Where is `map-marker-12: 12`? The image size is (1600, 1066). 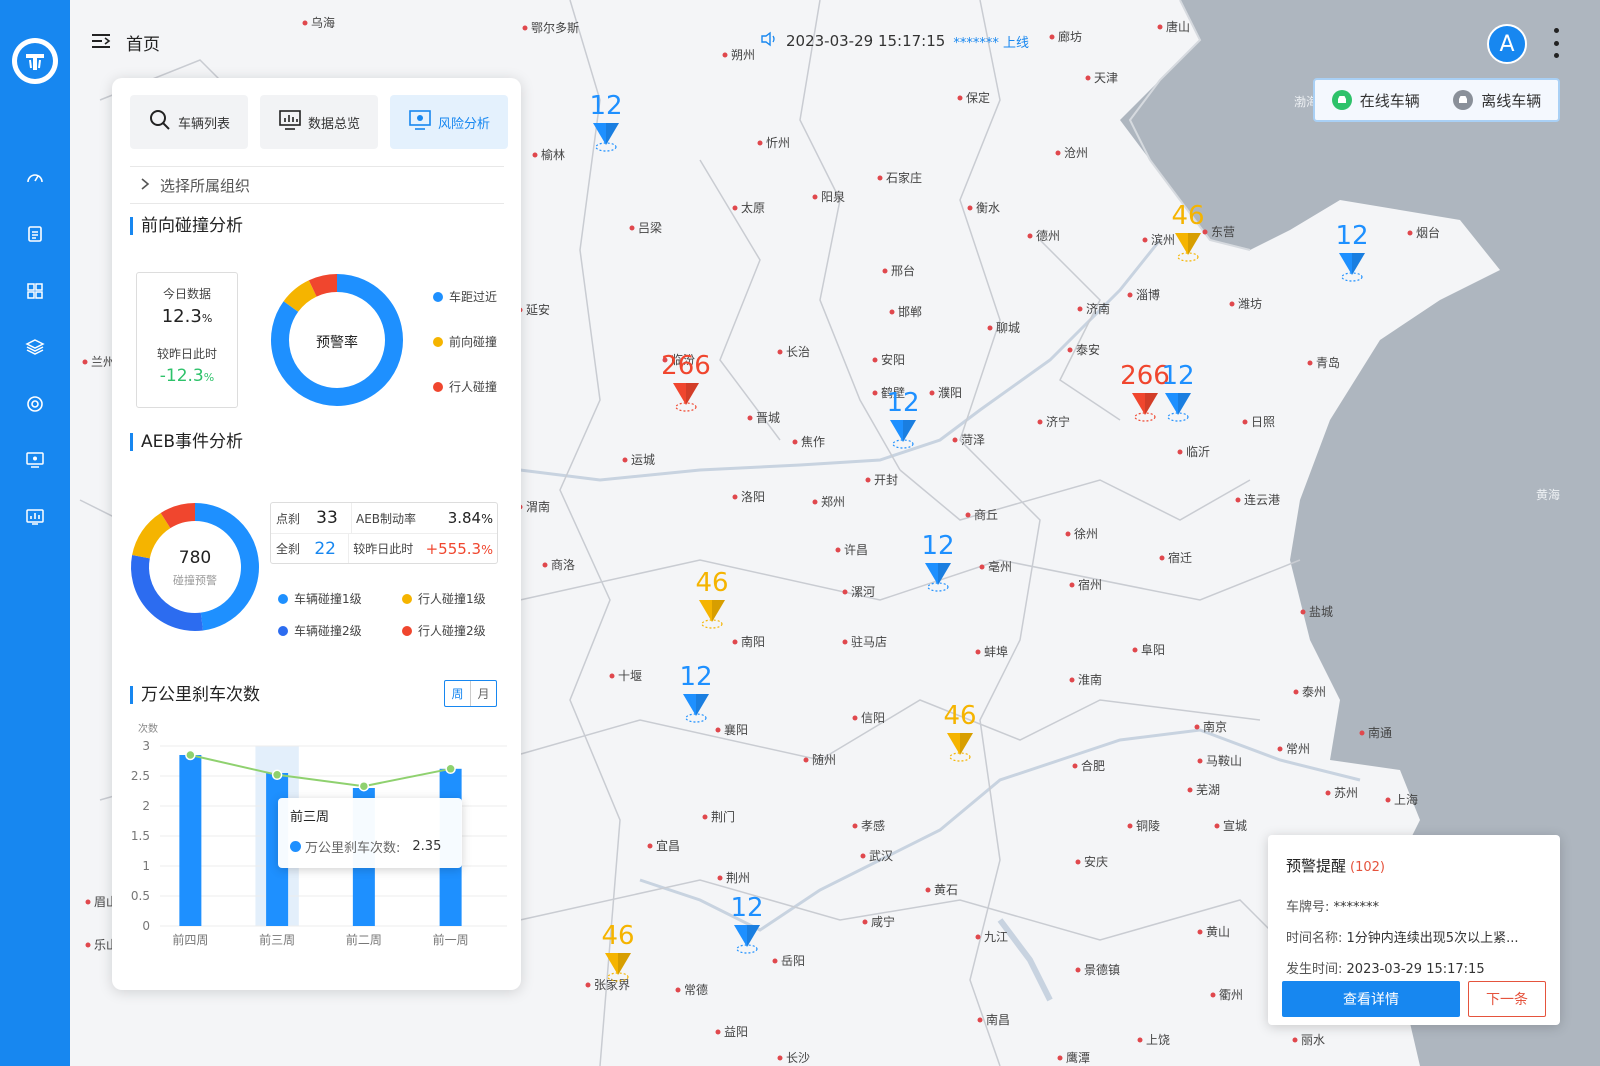
map-marker-12: 12 is located at coordinates (747, 925).